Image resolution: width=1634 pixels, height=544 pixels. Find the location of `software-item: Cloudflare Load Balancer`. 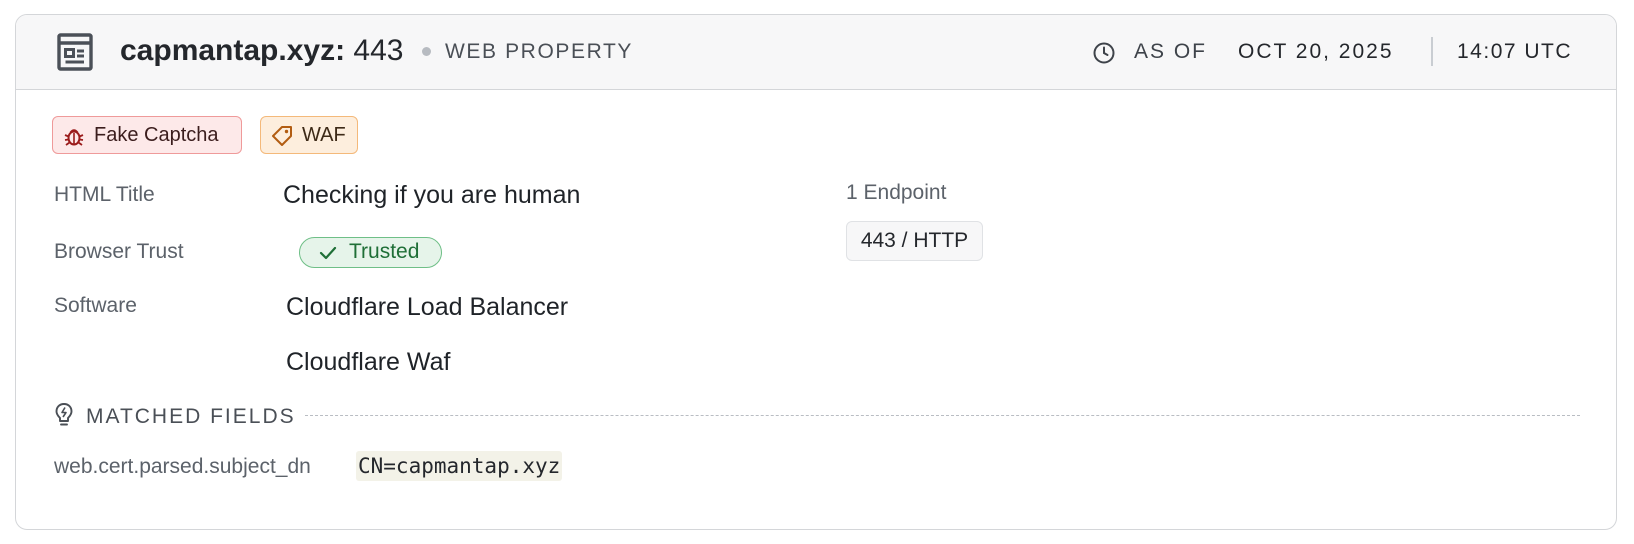

software-item: Cloudflare Load Balancer is located at coordinates (427, 307).